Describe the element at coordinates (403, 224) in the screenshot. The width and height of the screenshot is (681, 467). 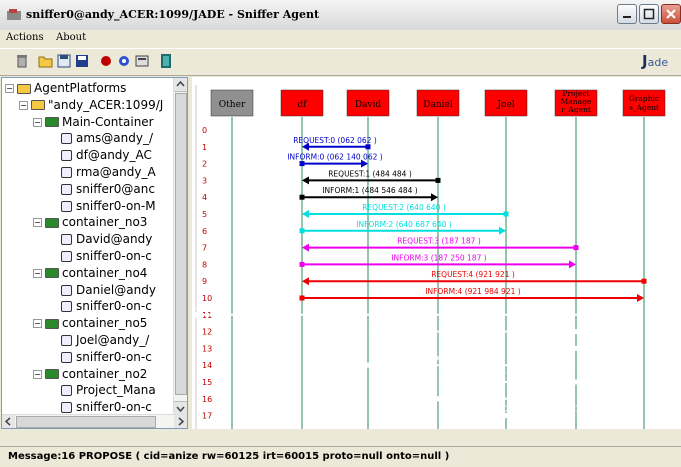
I see `message-label: INFORM:2 (640 687 640 )` at that location.